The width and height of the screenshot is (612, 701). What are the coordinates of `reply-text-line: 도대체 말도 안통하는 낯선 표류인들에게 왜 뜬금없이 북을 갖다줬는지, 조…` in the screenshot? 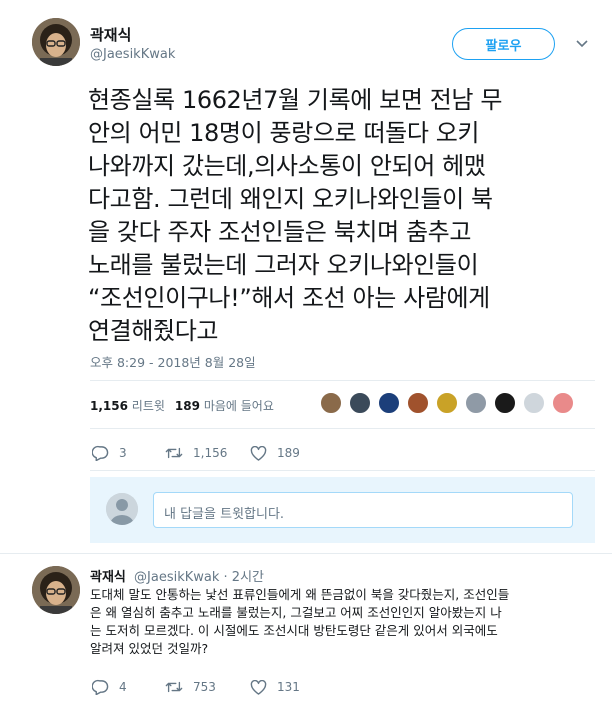 It's located at (300, 594).